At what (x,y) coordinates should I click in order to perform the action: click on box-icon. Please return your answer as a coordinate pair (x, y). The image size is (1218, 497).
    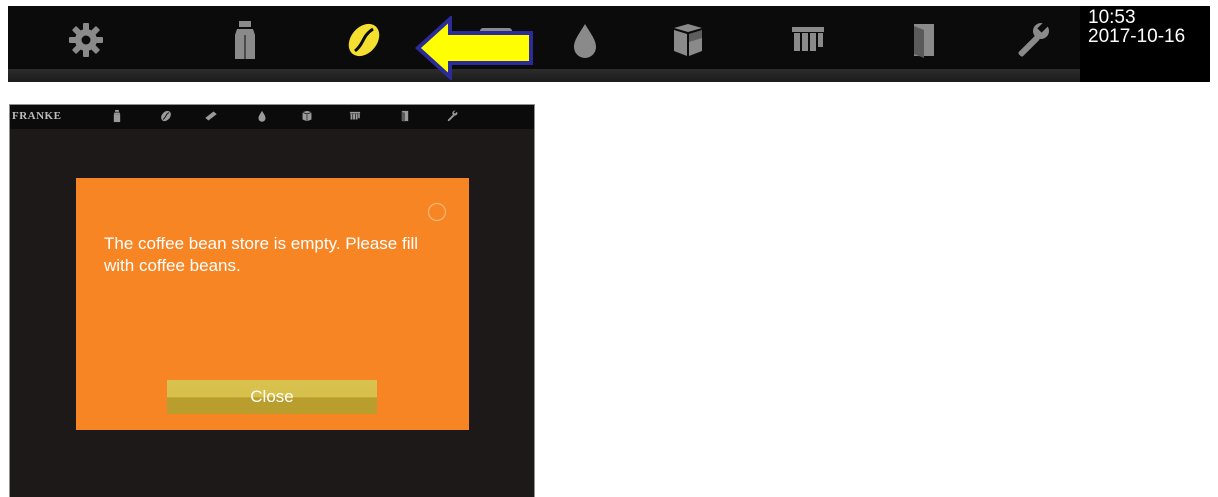
    Looking at the image, I should click on (688, 40).